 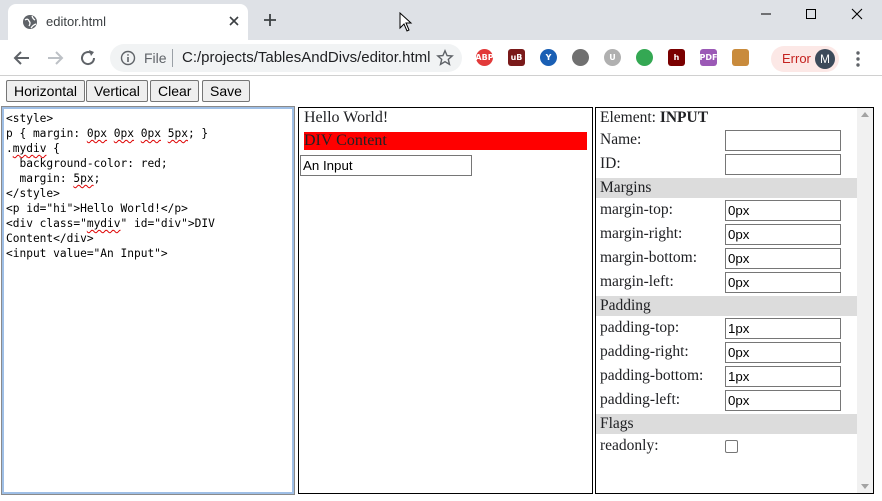 What do you see at coordinates (649, 257) in the screenshot?
I see `margin-bottom-label: margin-bottom:` at bounding box center [649, 257].